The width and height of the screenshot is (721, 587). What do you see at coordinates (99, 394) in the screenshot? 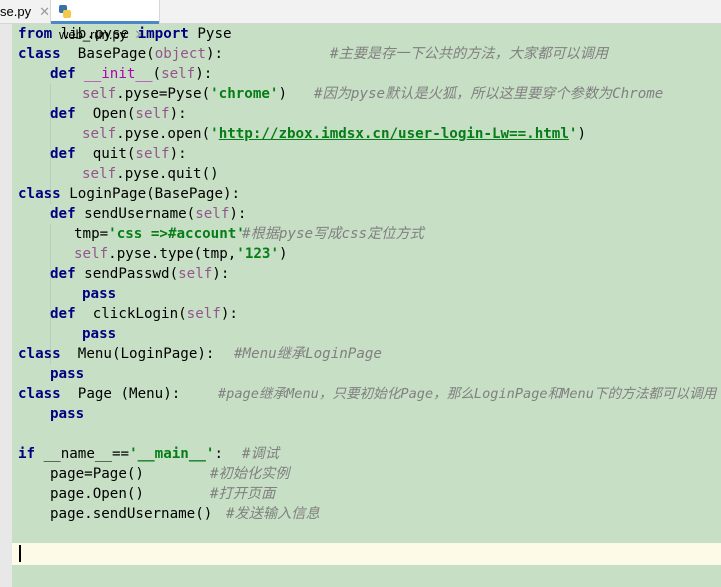
I see `code-line: class Page (Menu):` at bounding box center [99, 394].